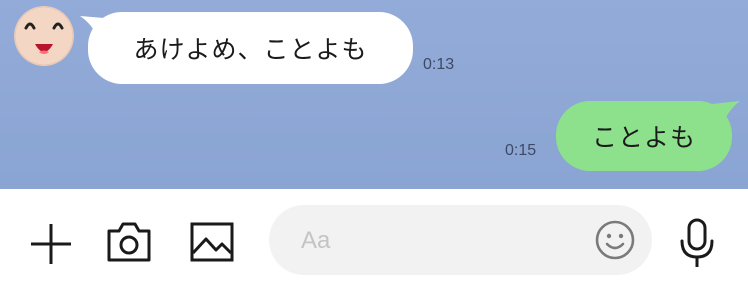  I want to click on camera-icon, so click(129, 242).